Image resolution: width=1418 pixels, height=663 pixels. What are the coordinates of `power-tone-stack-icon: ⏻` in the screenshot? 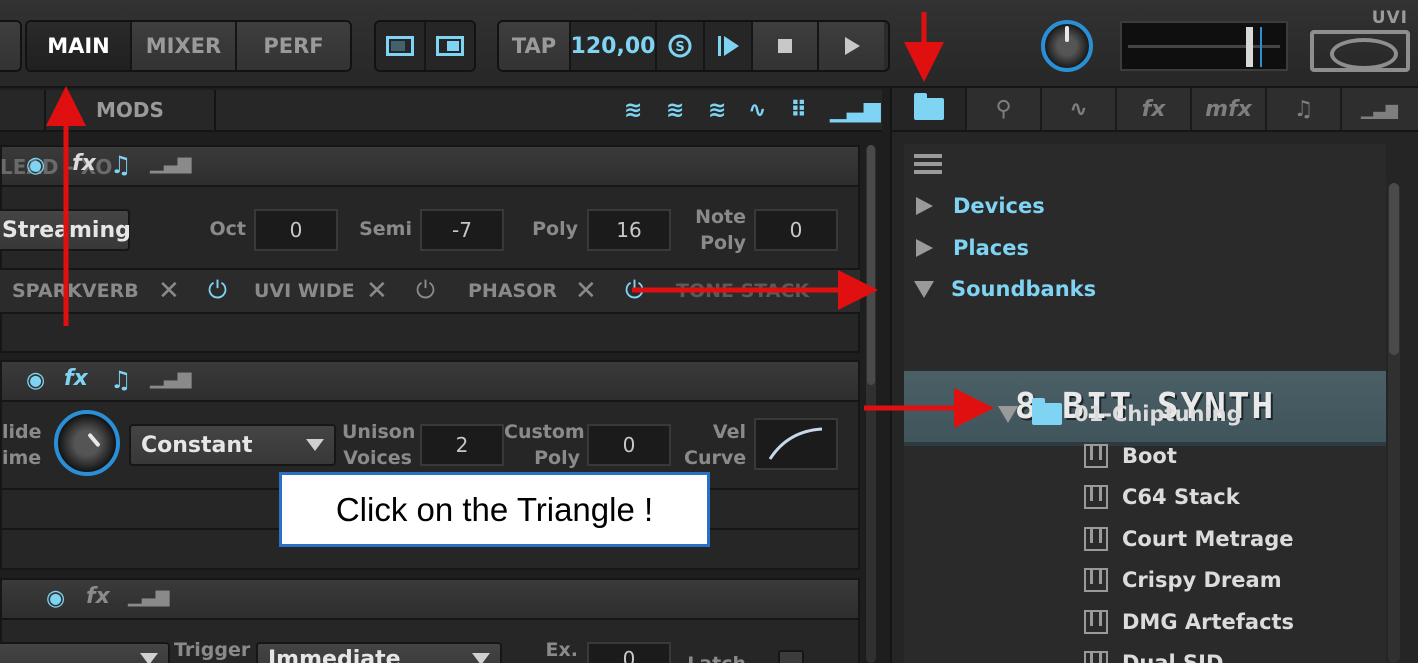 It's located at (634, 290).